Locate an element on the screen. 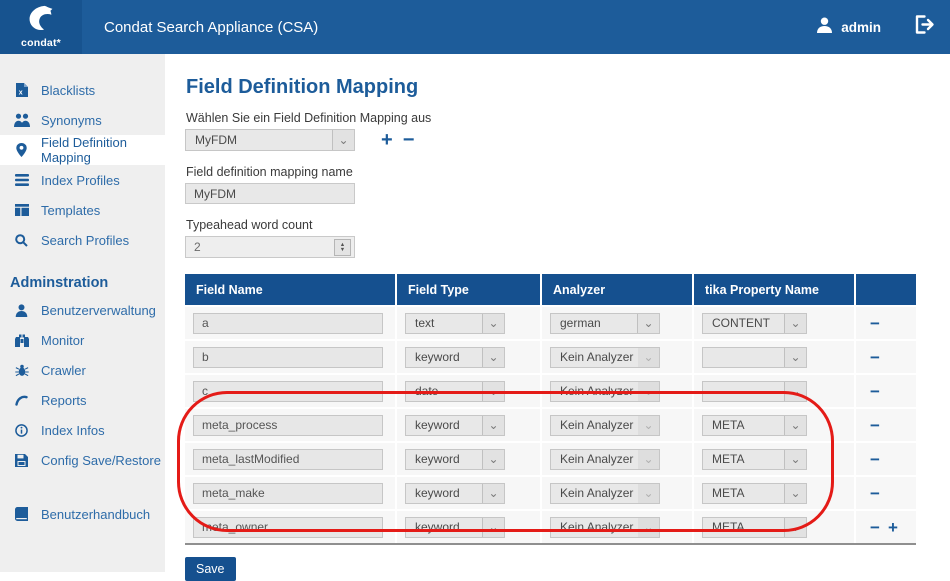 The width and height of the screenshot is (950, 581). fdm-select-value: MyFDM is located at coordinates (216, 140).